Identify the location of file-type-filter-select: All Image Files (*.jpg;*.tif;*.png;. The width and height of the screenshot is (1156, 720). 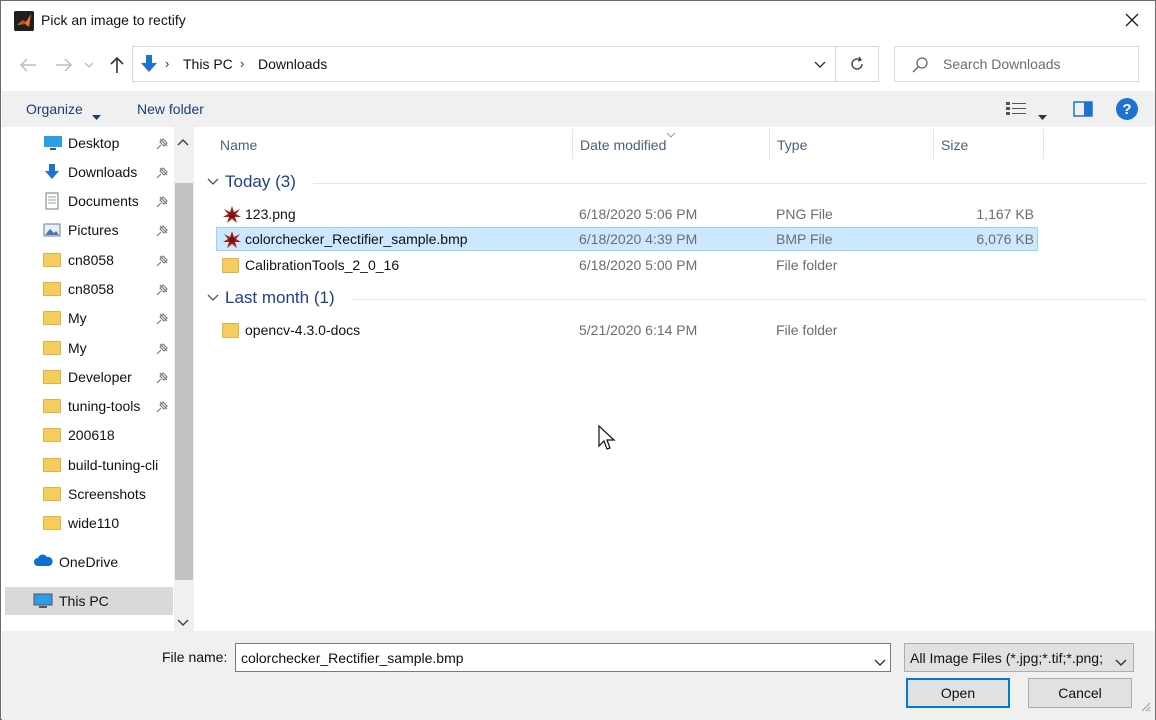
(1019, 657).